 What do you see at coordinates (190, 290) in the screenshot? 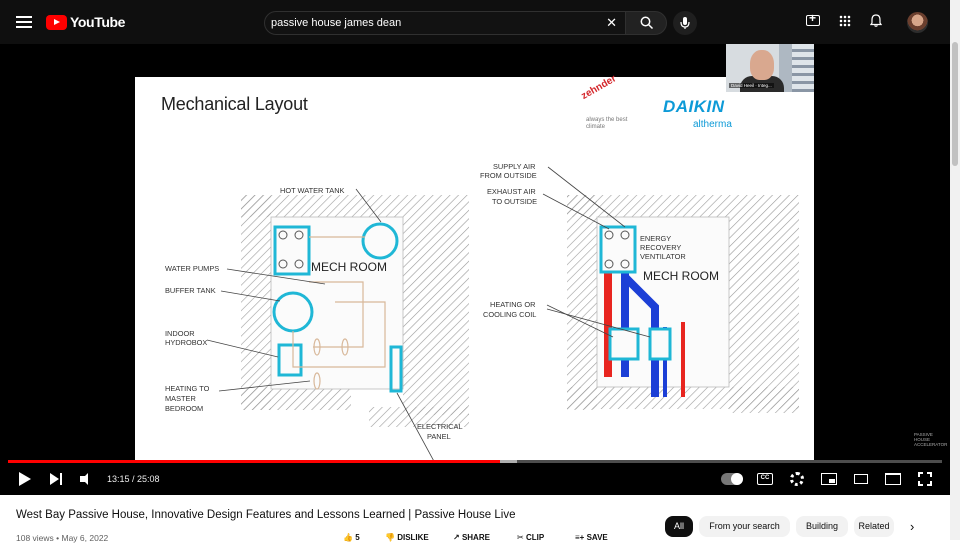
I see `label-buffer-tank: BUFFER TANK` at bounding box center [190, 290].